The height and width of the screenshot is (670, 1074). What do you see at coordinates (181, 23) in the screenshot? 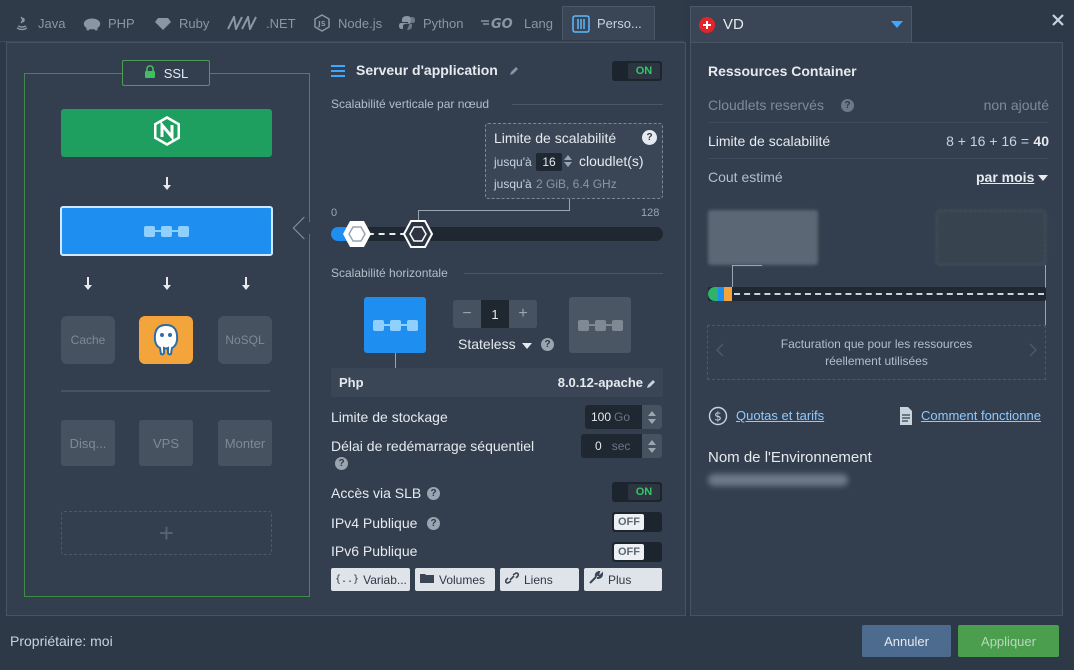
I see `tab-ruby: Ruby` at bounding box center [181, 23].